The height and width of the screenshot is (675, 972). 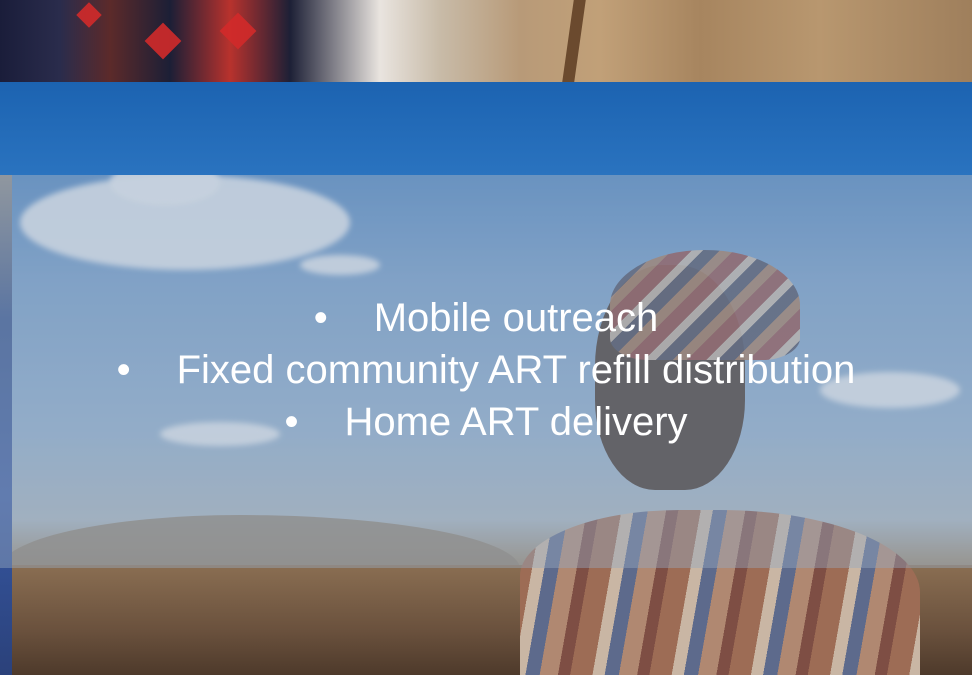 I want to click on bullet-item: • Fixed community ART refill distribution, so click(x=486, y=370).